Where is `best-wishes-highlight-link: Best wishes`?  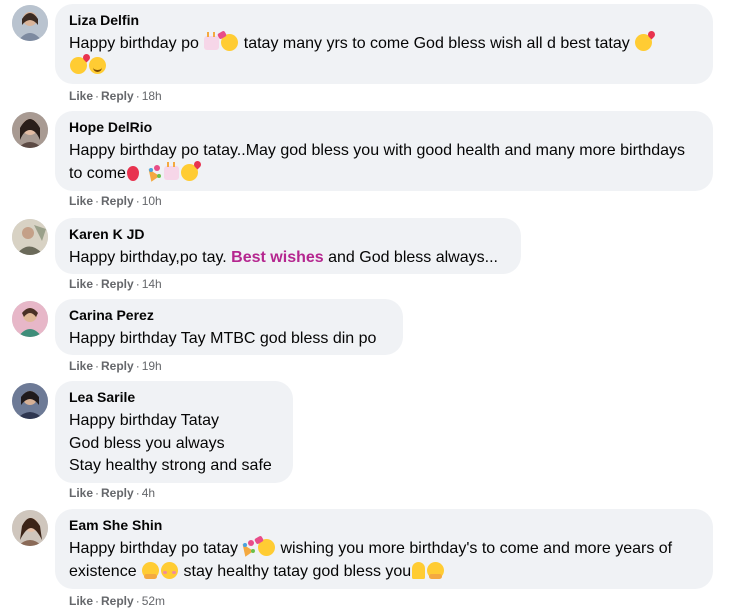
best-wishes-highlight-link: Best wishes is located at coordinates (277, 257).